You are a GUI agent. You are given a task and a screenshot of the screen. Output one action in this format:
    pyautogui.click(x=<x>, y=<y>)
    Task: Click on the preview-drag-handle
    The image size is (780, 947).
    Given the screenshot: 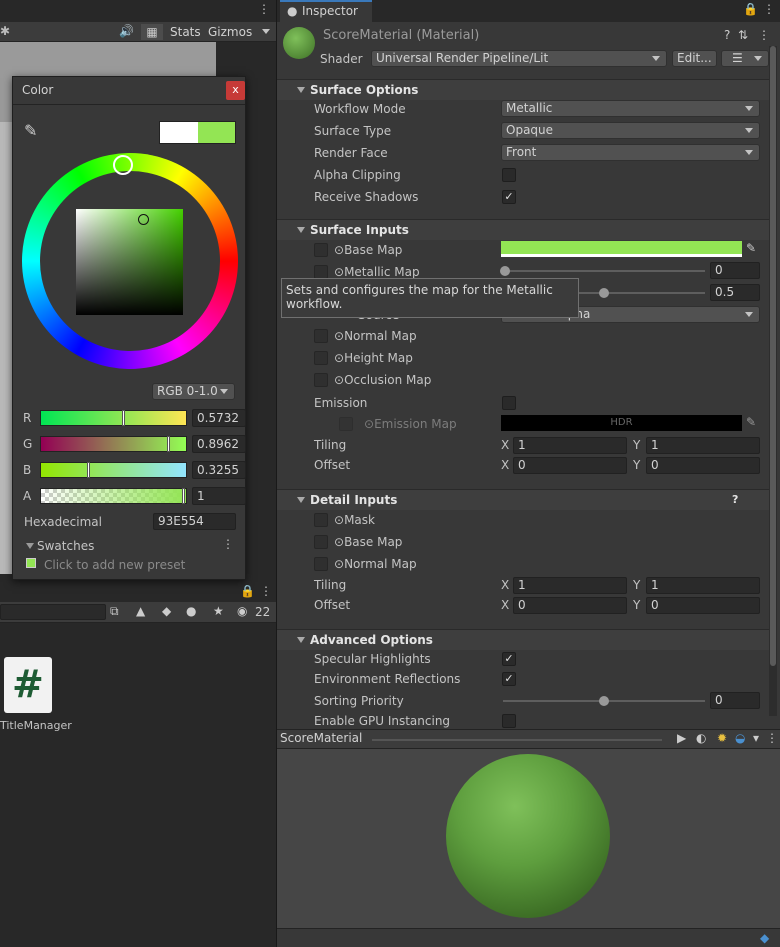 What is the action you would take?
    pyautogui.click(x=517, y=740)
    